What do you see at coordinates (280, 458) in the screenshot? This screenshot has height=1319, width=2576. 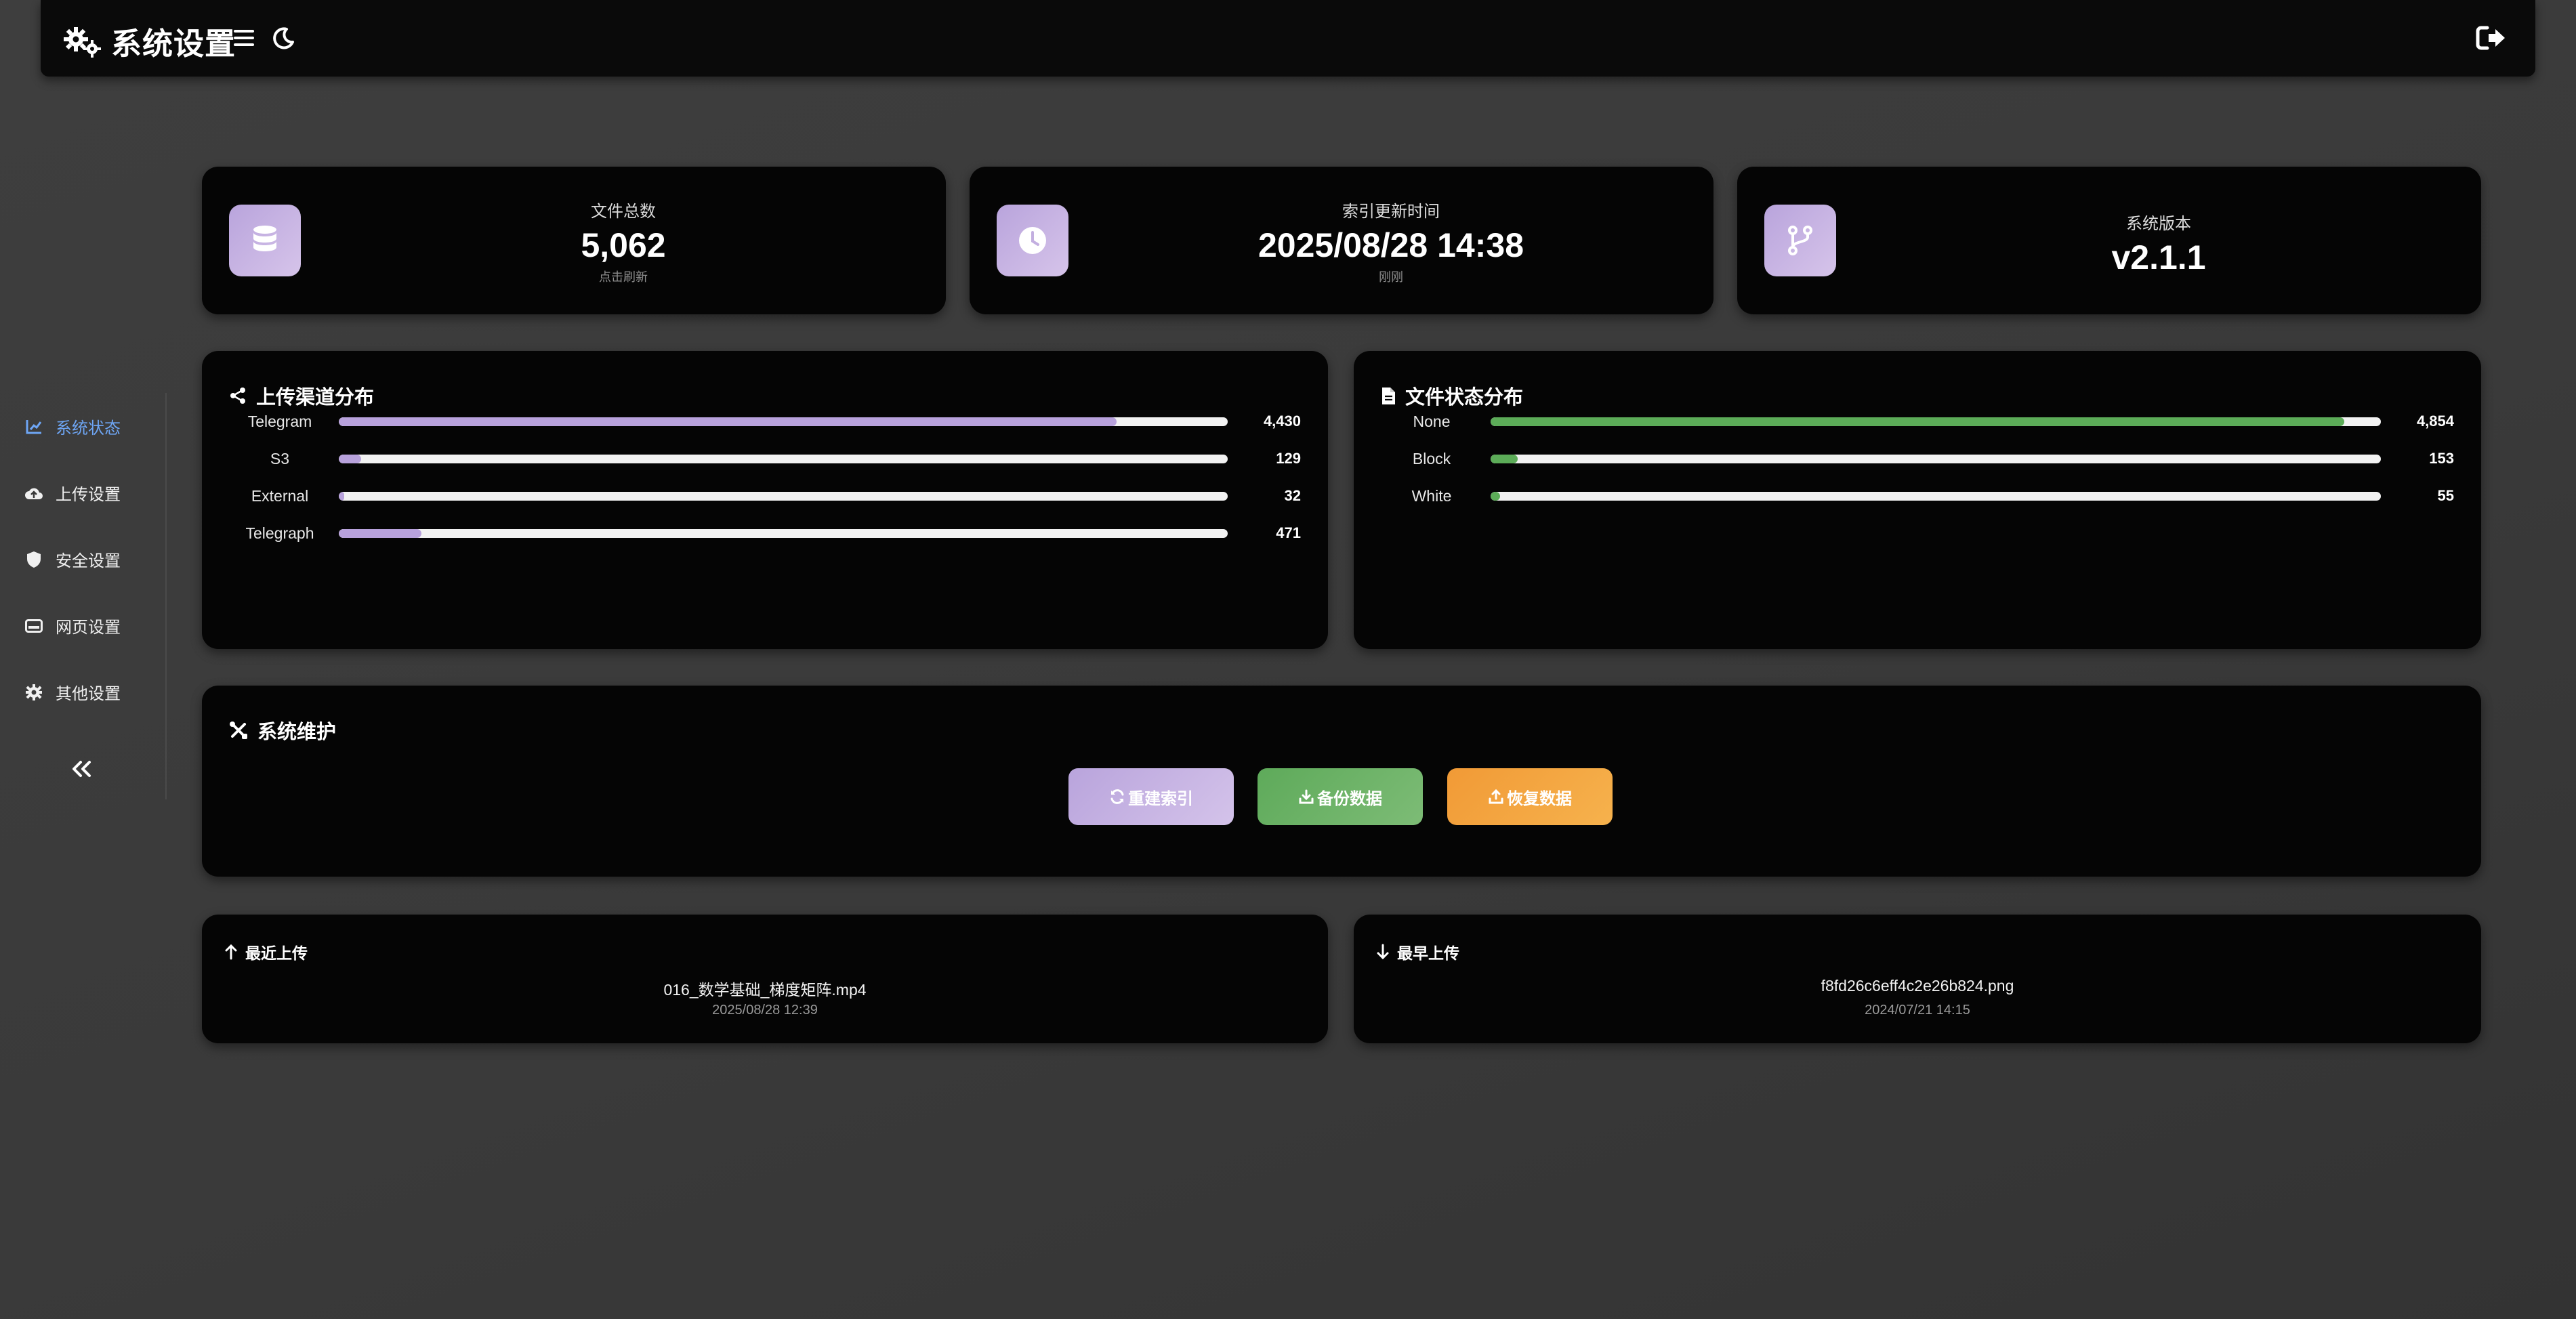 I see `row-label: S3` at bounding box center [280, 458].